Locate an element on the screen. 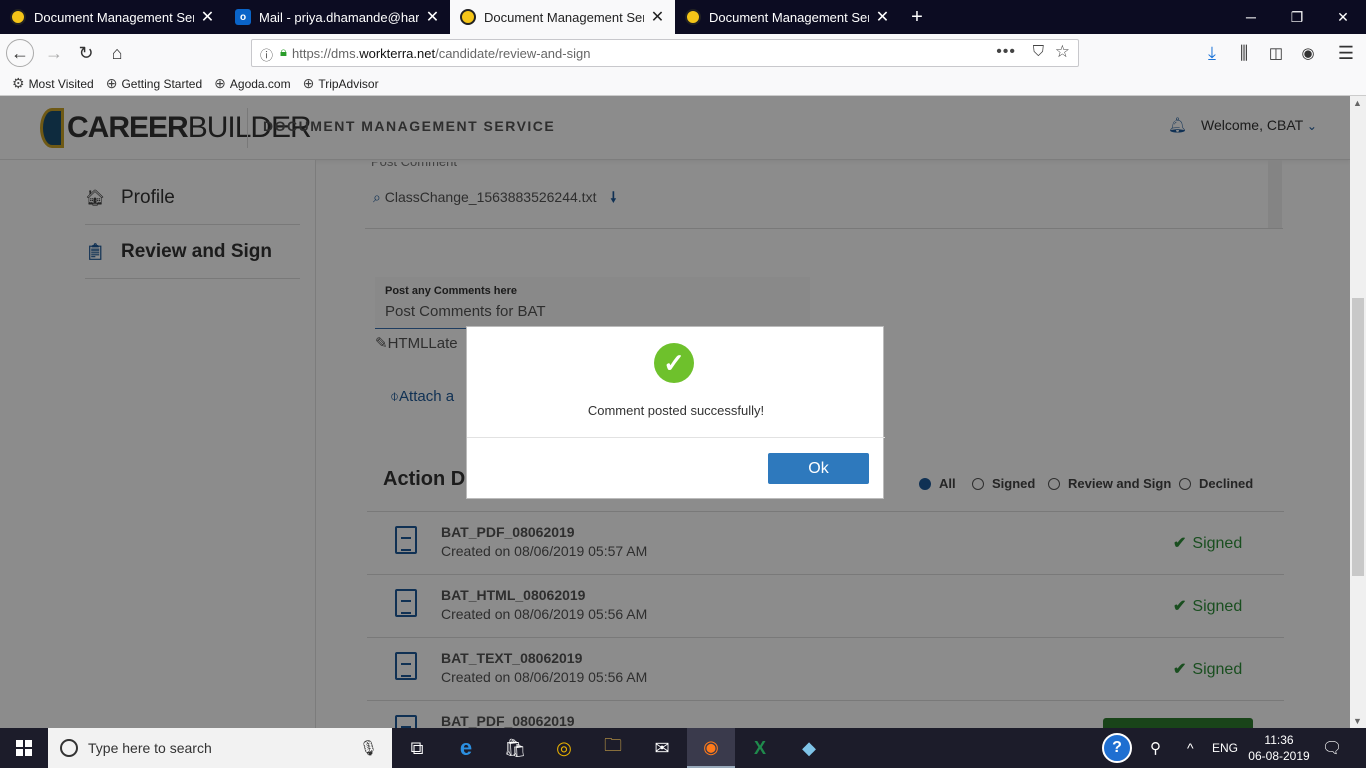 The image size is (1366, 768). url-prefix: https://dms. is located at coordinates (326, 53).